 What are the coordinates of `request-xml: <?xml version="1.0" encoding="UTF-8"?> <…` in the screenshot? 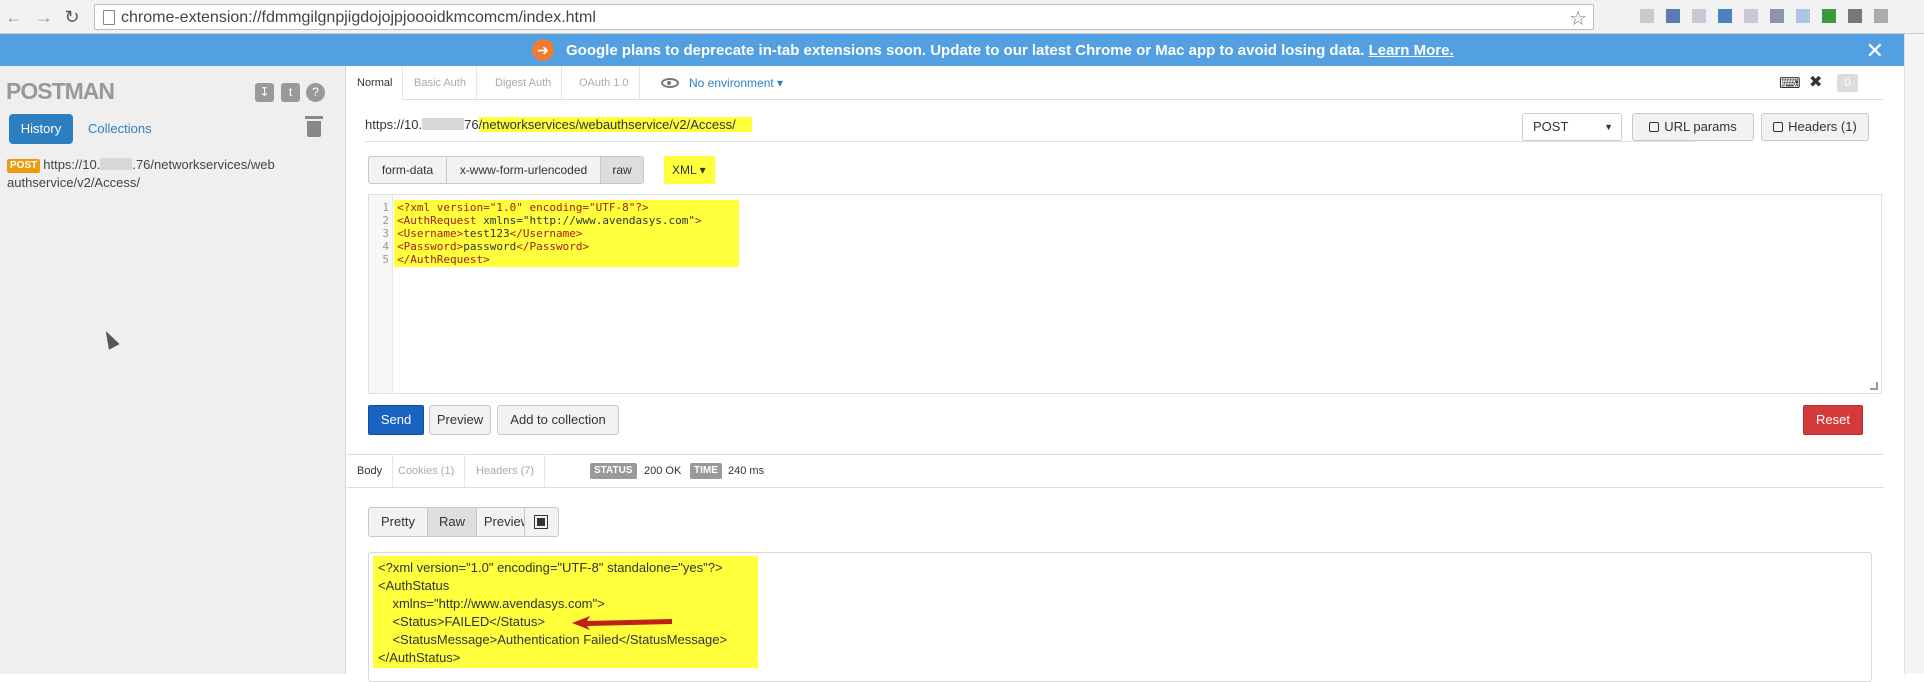 It's located at (566, 233).